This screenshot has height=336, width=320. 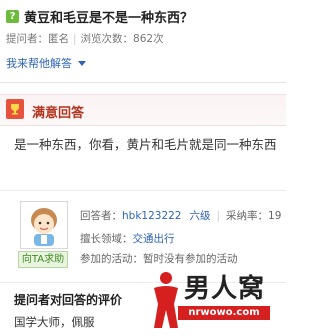 I want to click on answerer-info-row: 回答者：hbk123222 六级 | 采纳率：19, so click(x=180, y=215).